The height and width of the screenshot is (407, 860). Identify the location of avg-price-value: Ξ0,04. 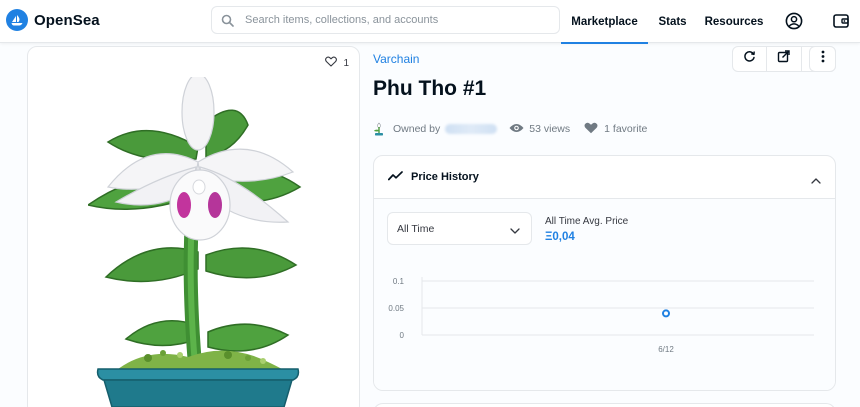
(560, 237).